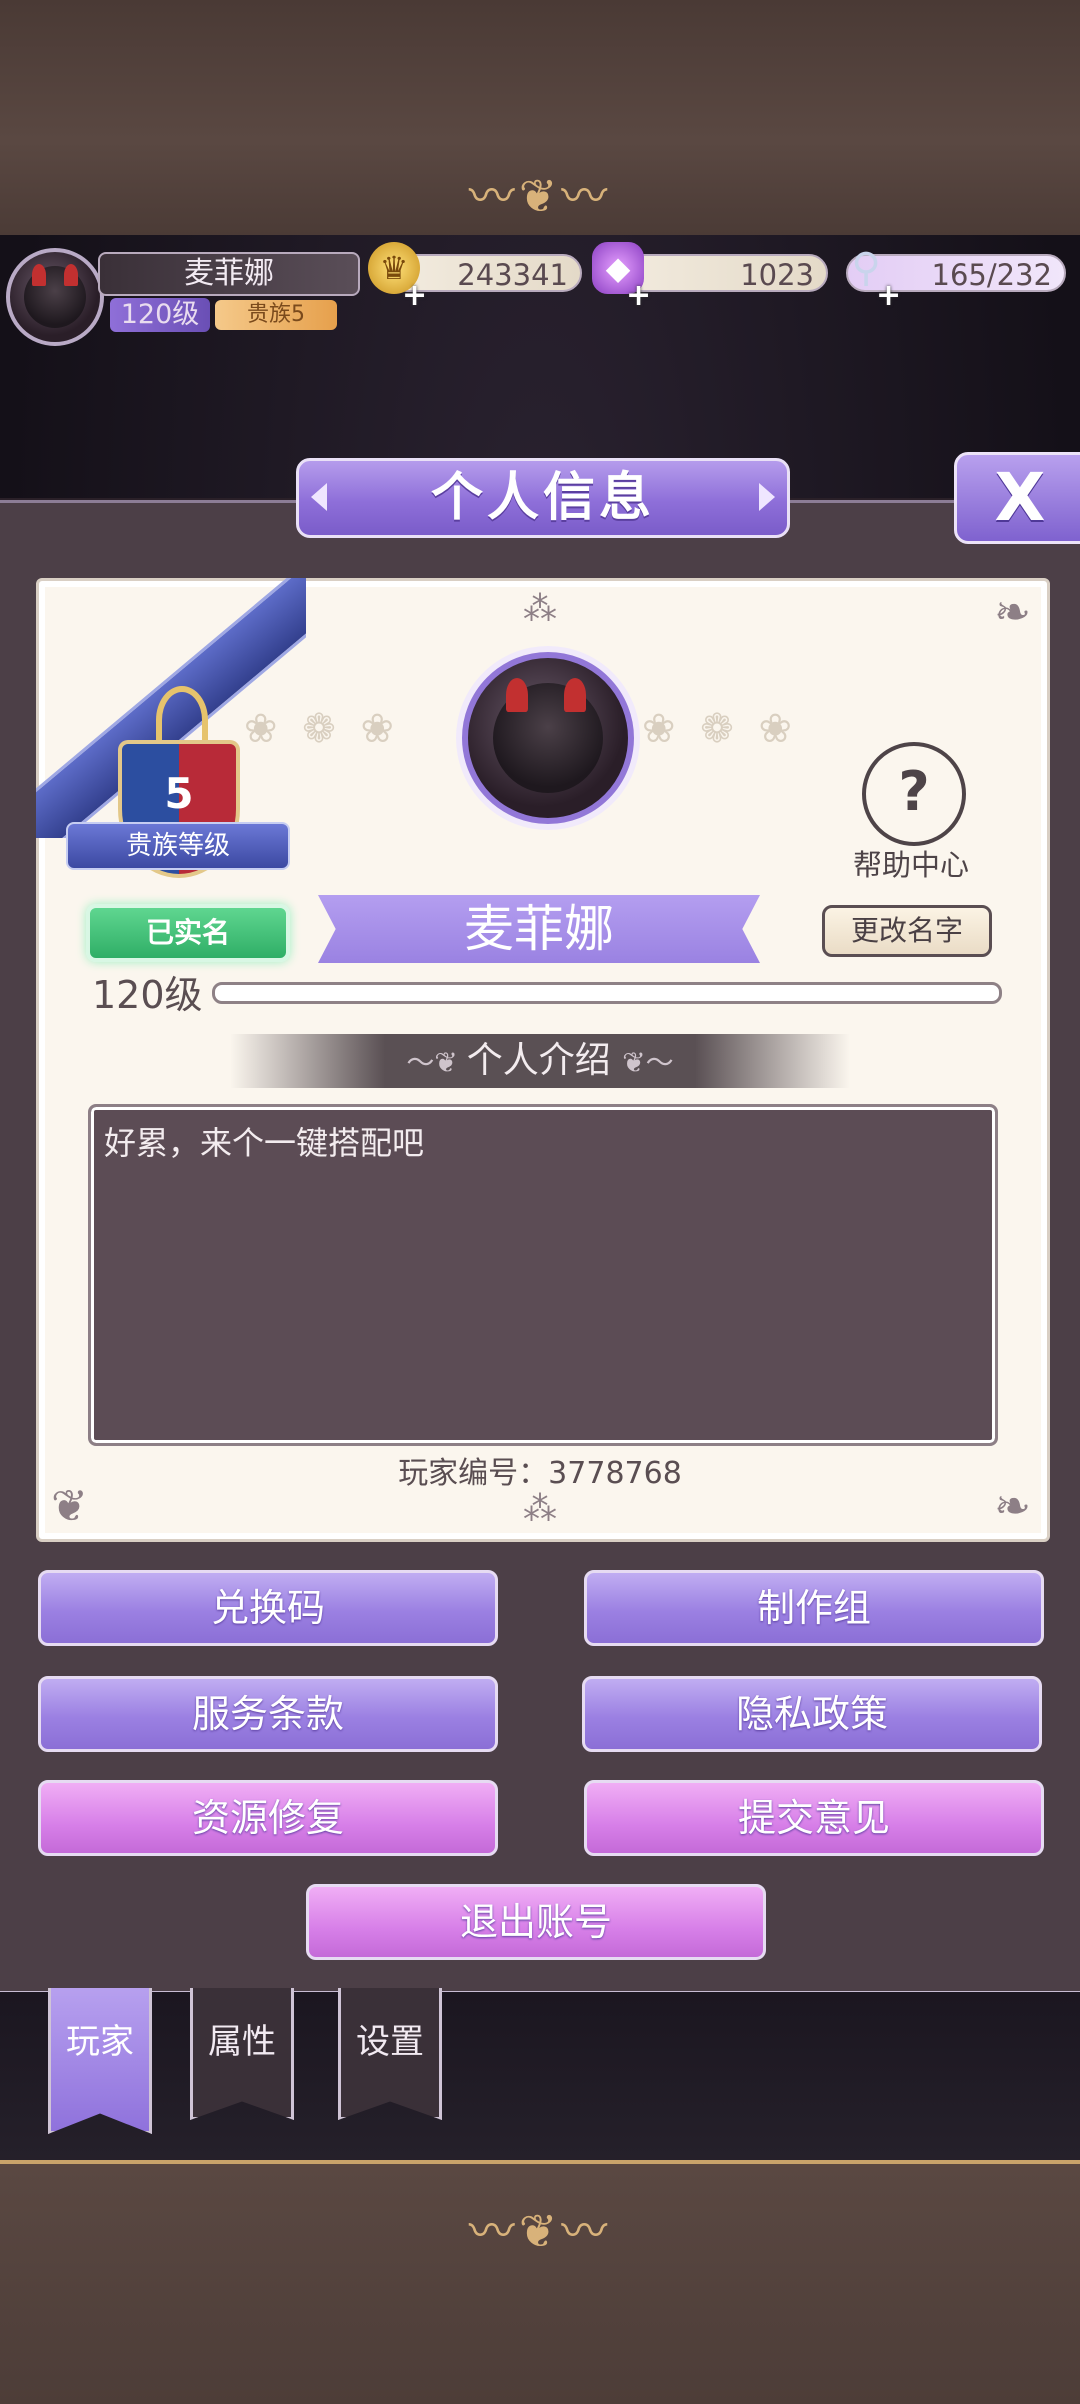 The height and width of the screenshot is (2404, 1080). I want to click on intro-ornament-right-icon: ❦〜, so click(648, 1062).